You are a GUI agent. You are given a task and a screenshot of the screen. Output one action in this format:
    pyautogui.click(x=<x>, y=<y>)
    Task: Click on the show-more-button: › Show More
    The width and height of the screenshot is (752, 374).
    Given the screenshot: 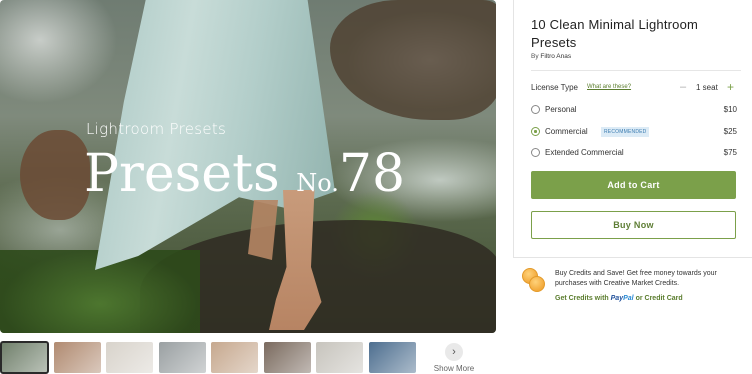 What is the action you would take?
    pyautogui.click(x=454, y=358)
    